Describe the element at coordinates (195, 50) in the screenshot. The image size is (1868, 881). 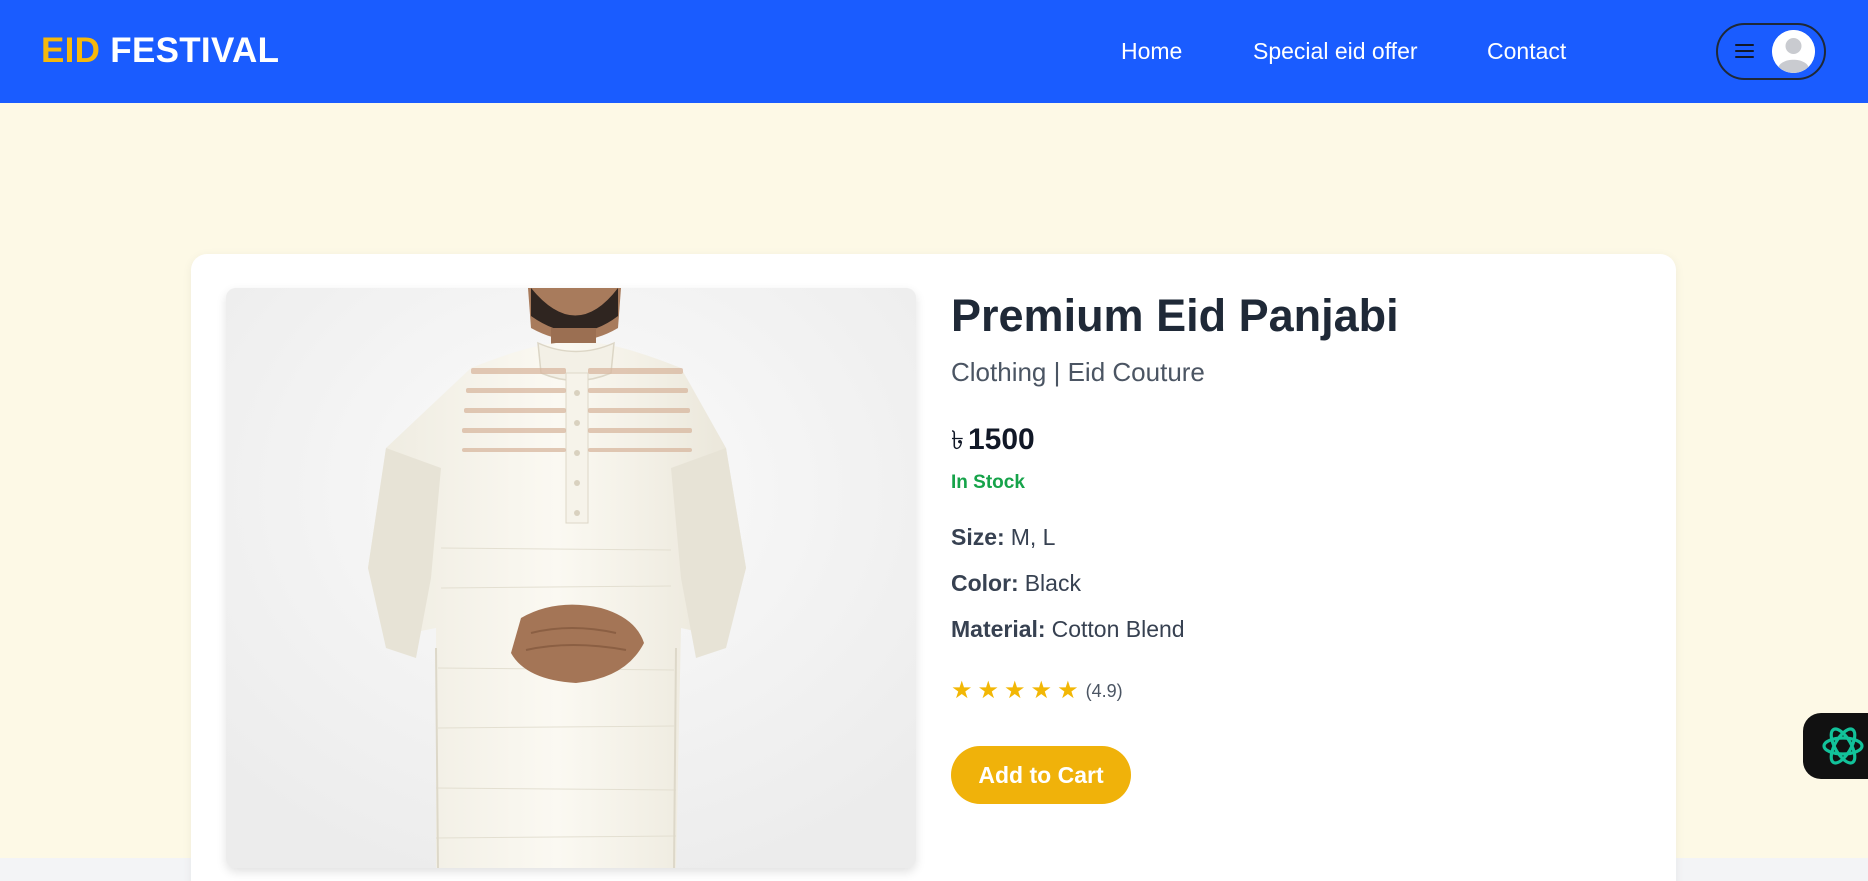
I see `logo-text: FESTIVAL` at that location.